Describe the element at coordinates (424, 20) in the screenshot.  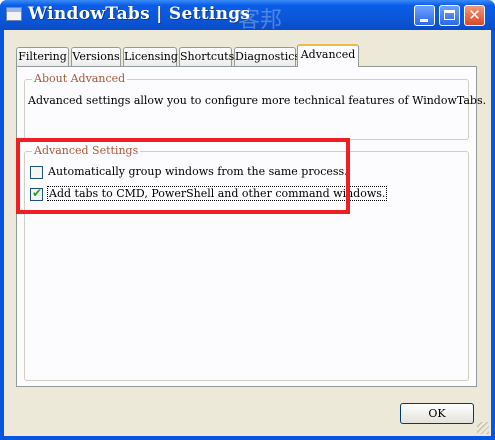
I see `minimize-icon` at that location.